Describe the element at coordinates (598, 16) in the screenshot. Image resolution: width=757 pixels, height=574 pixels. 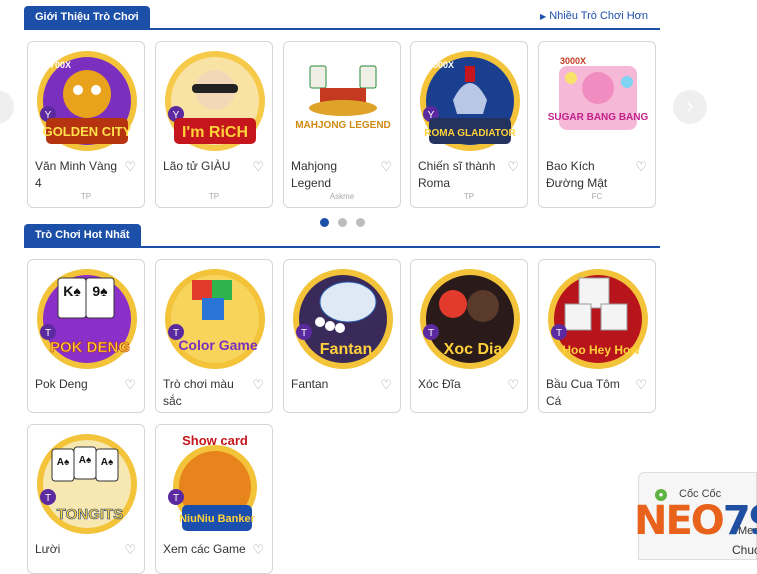
I see `more-games-label: Nhiều Trò Chơi Hơn` at that location.